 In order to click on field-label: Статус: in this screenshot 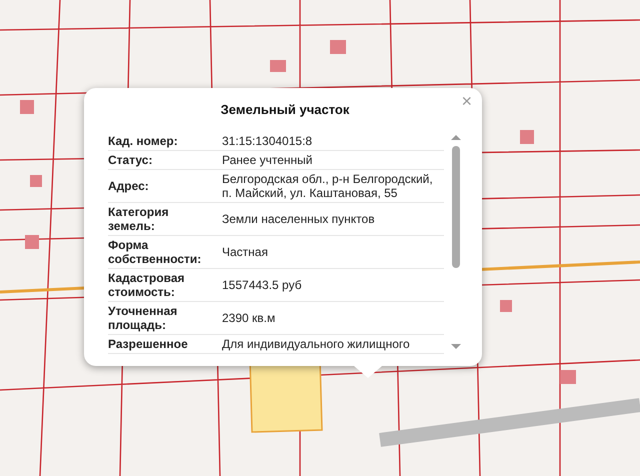, I will do `click(131, 159)`.